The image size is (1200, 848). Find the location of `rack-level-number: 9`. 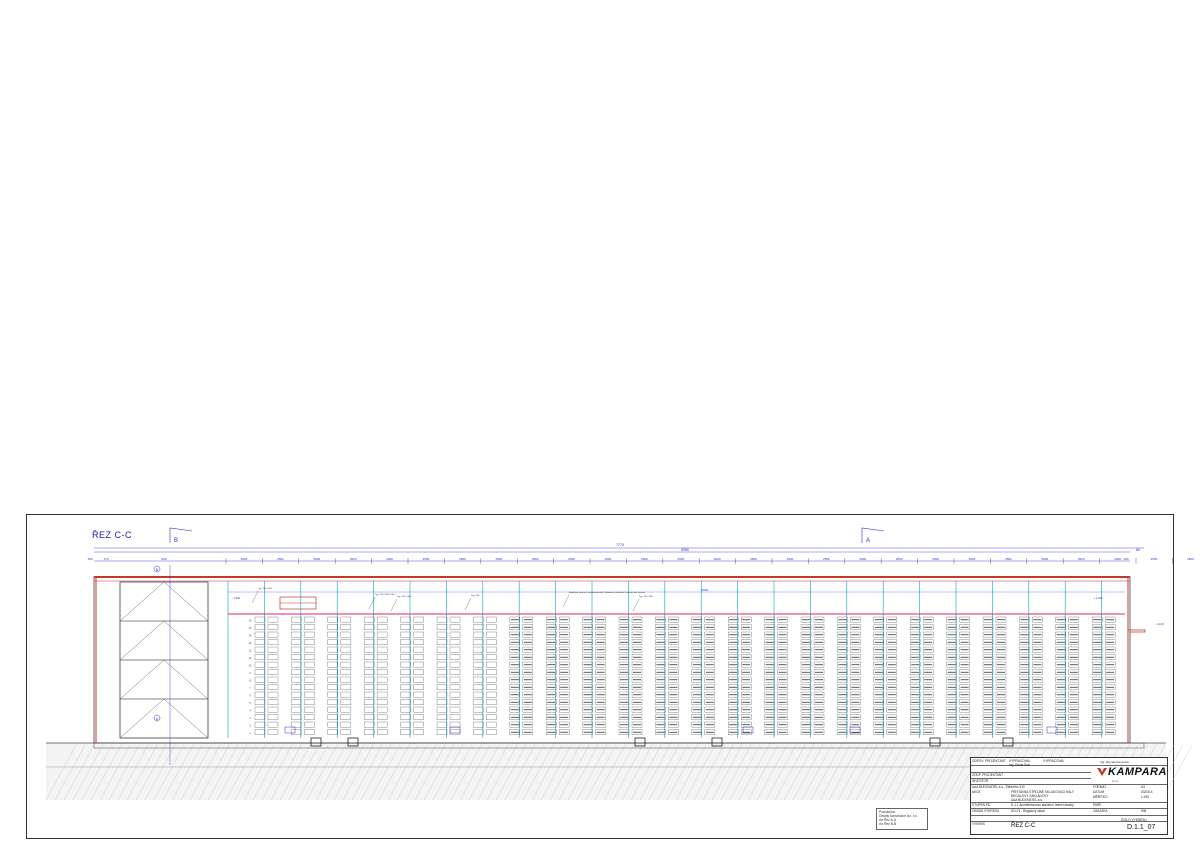

rack-level-number: 9 is located at coordinates (250, 673).